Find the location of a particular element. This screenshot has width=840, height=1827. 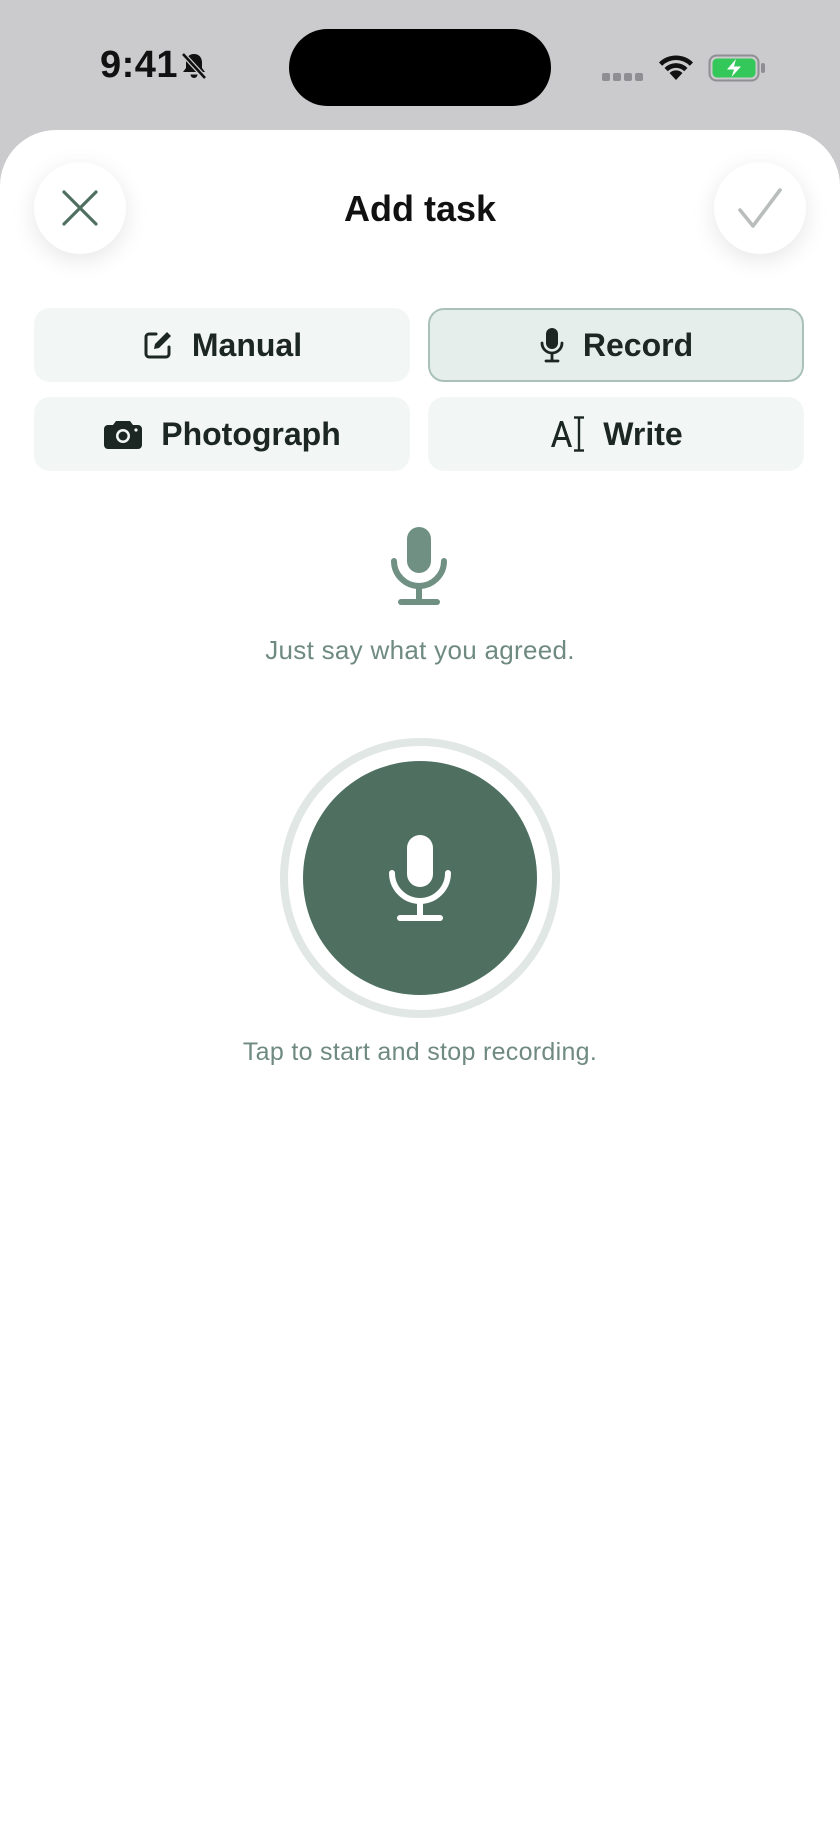

bell-slash-icon is located at coordinates (194, 66).